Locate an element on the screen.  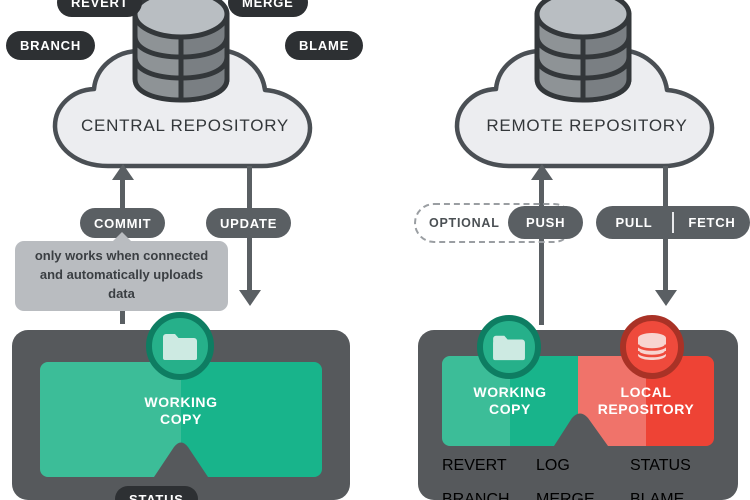
push-connector-line-lower is located at coordinates (541, 280).